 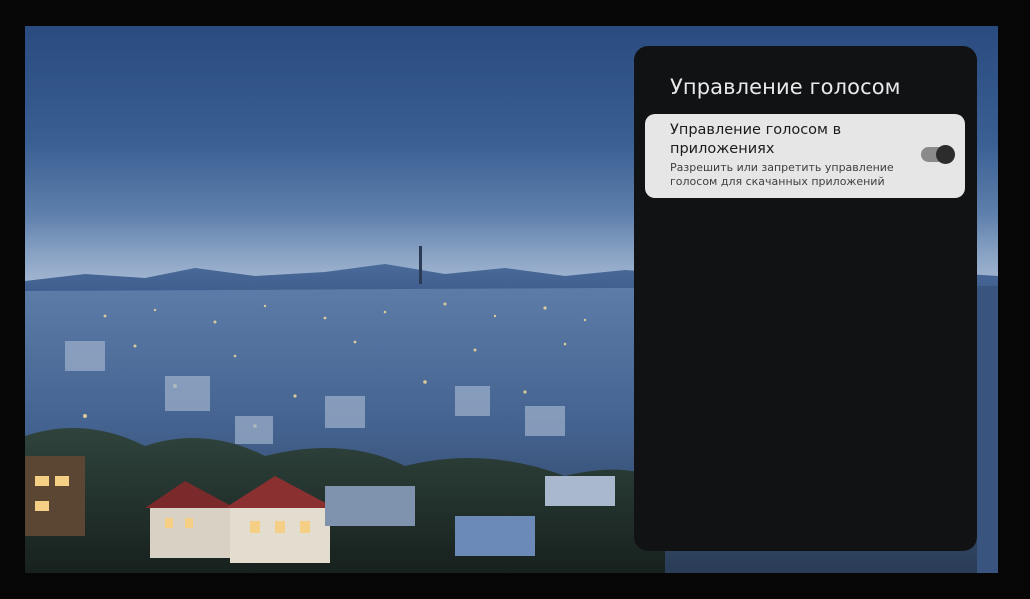 I want to click on panel-title: Управление голосом, so click(x=785, y=87).